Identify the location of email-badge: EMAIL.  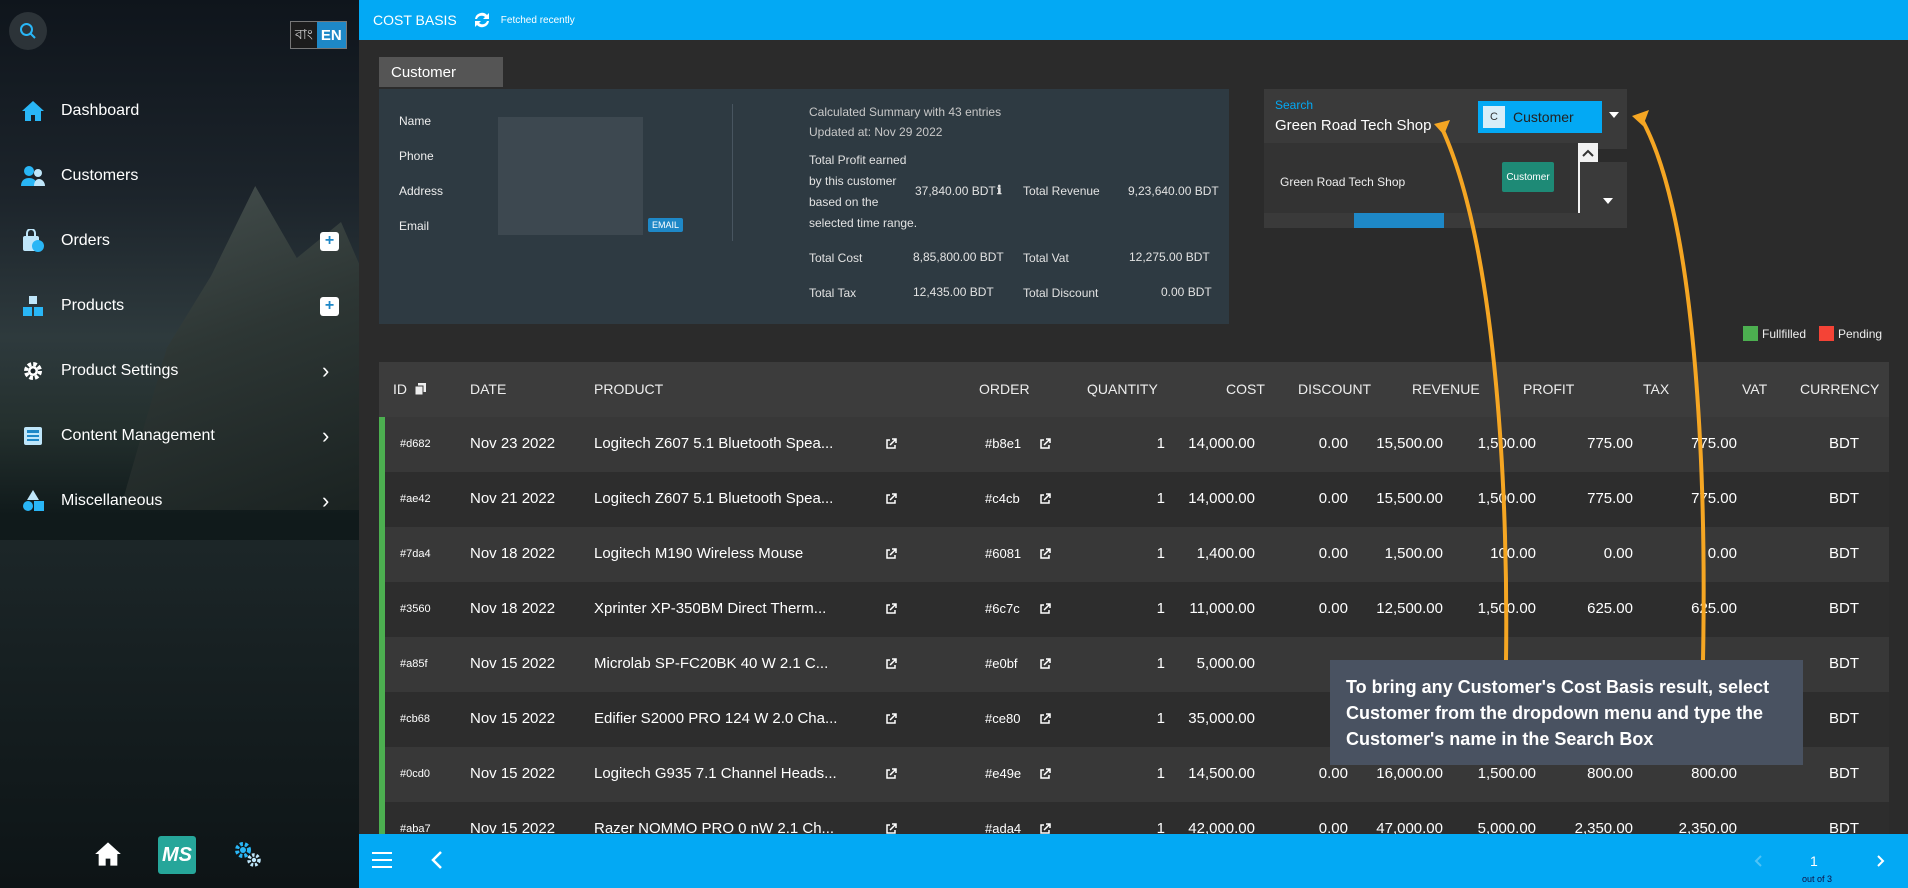
(666, 225).